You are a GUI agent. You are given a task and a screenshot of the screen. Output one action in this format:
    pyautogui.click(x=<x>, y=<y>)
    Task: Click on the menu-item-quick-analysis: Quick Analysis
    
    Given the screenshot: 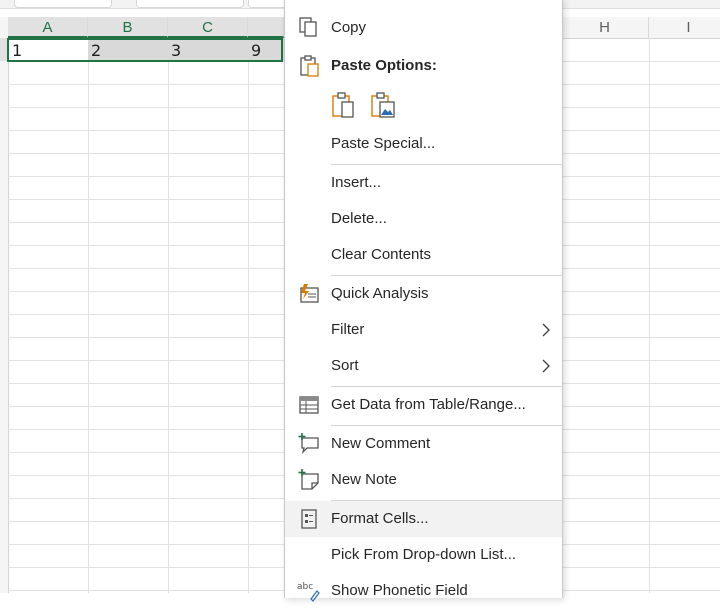 What is the action you would take?
    pyautogui.click(x=423, y=294)
    